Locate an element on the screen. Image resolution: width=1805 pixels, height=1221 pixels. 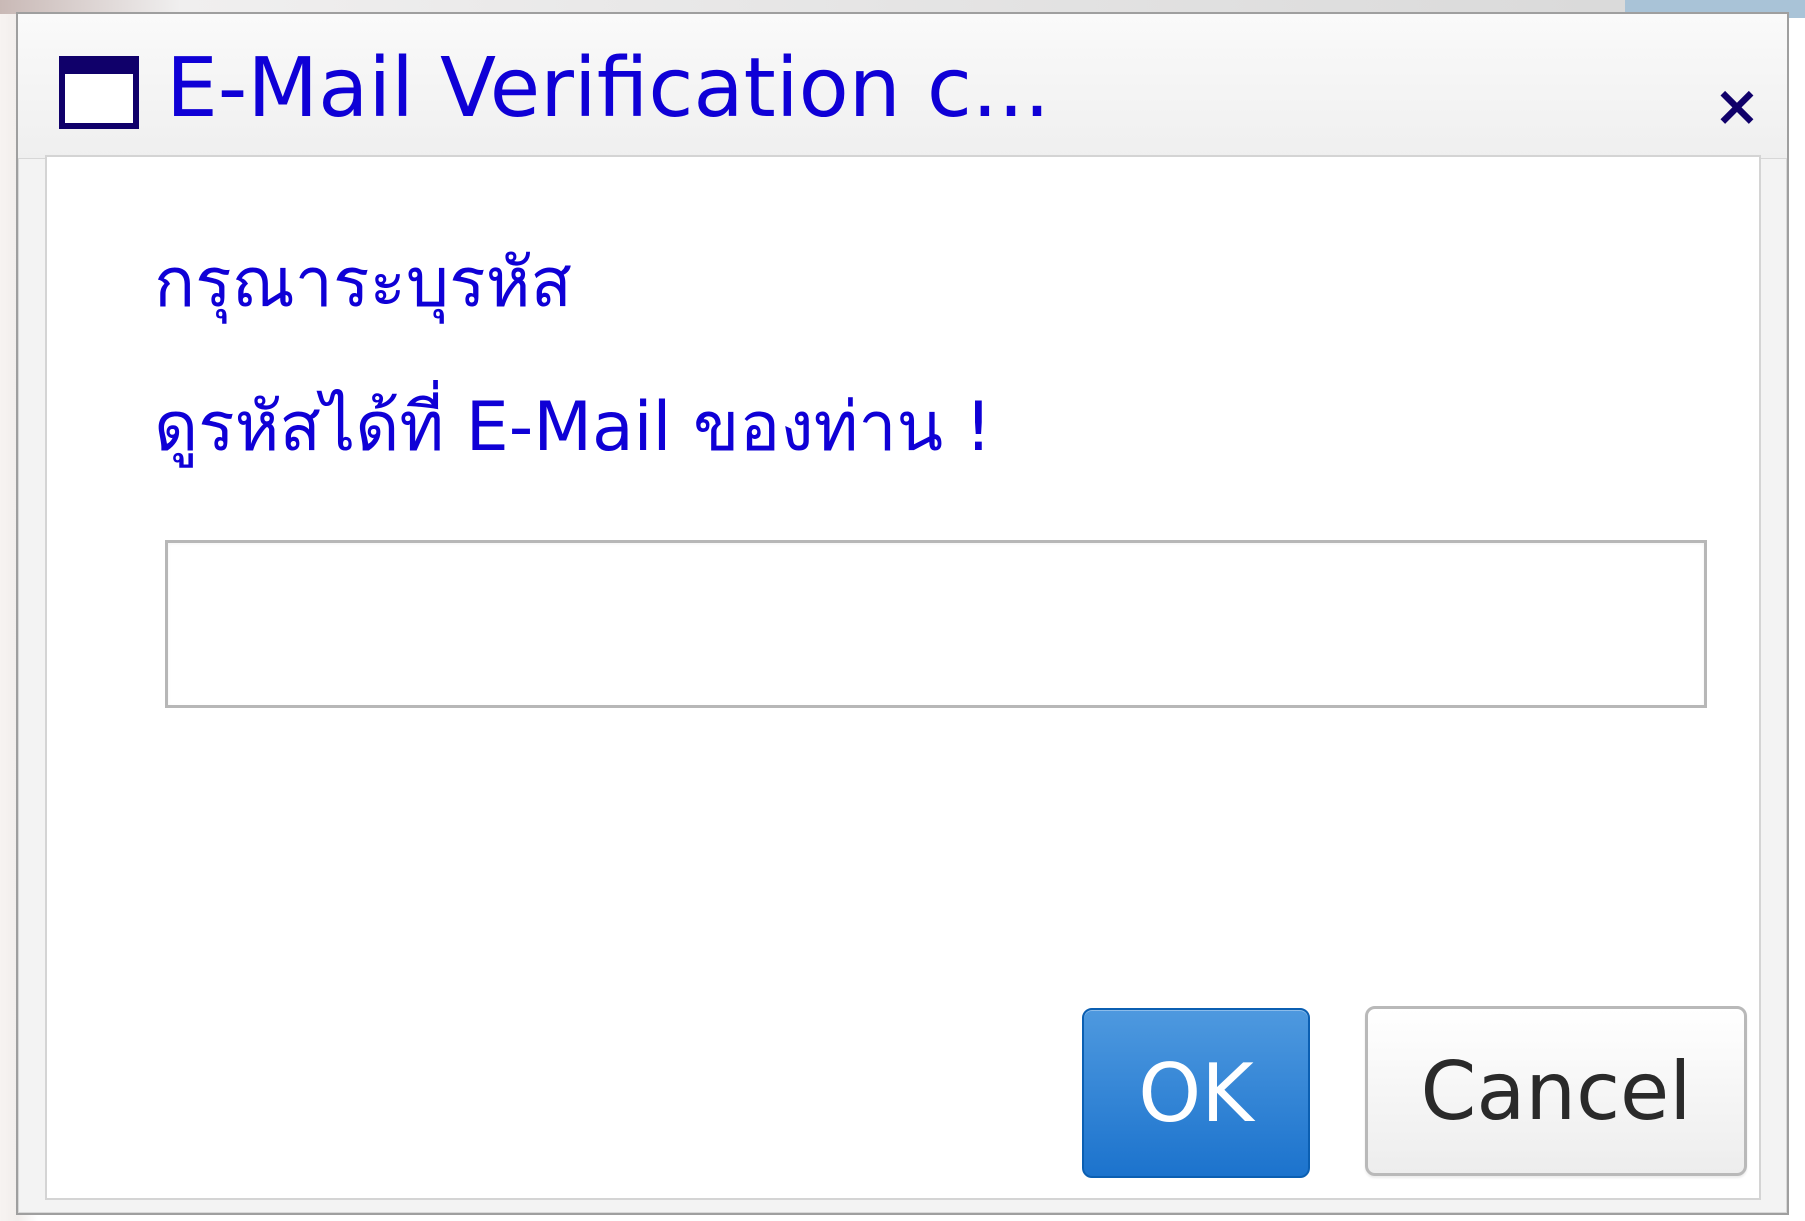
verification-prompt-line-1: กรุณาระบุรหัส is located at coordinates (363, 283).